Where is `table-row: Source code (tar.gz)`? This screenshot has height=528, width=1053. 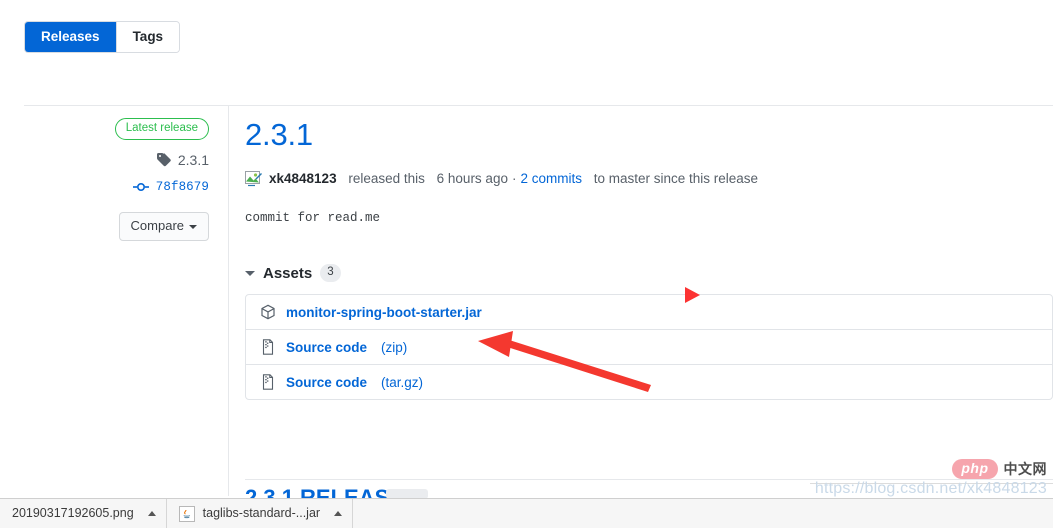 table-row: Source code (tar.gz) is located at coordinates (649, 381).